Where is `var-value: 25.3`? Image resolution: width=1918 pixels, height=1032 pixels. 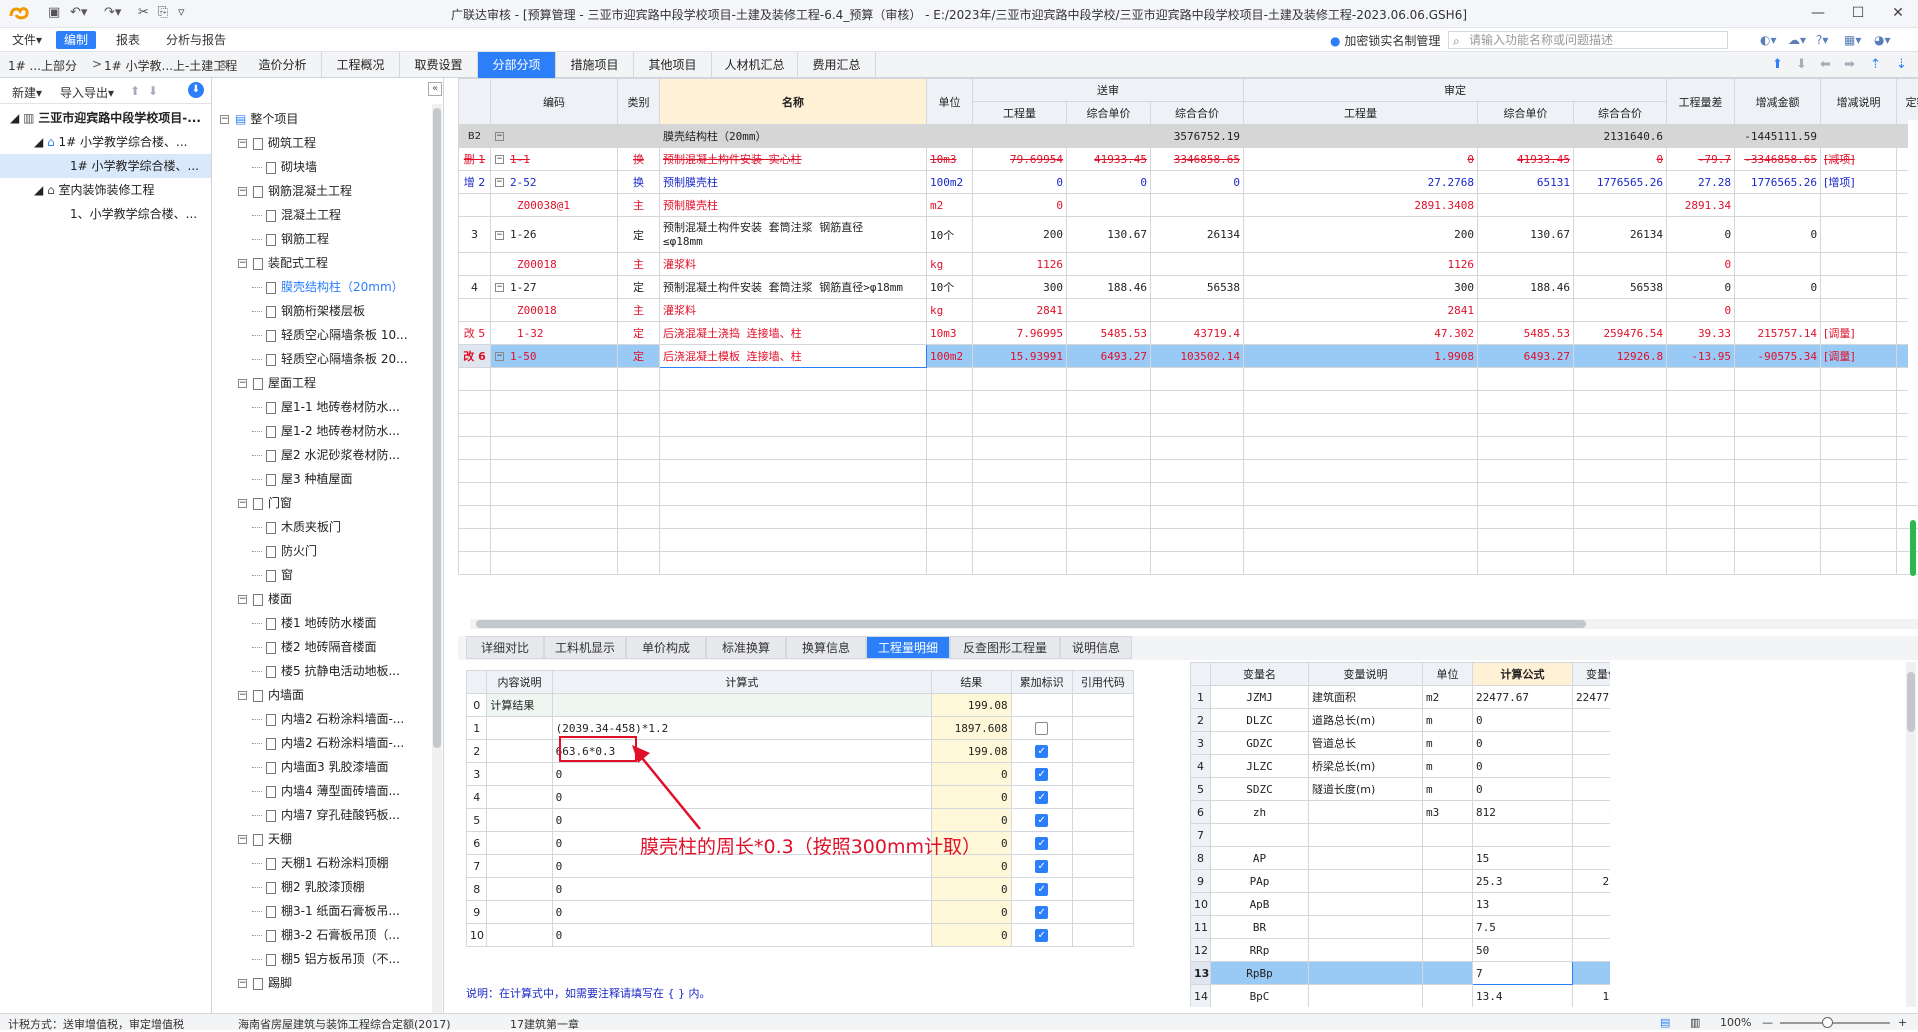
var-value: 25.3 is located at coordinates (1592, 881).